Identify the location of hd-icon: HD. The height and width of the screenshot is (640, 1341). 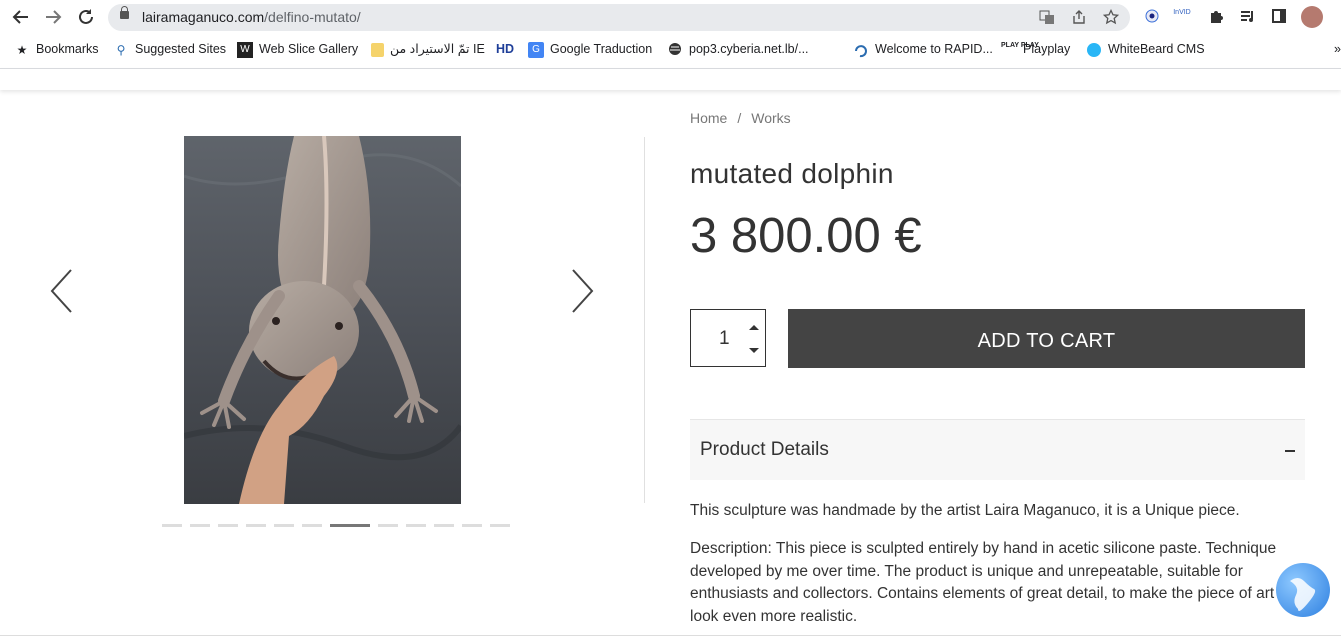
(505, 49).